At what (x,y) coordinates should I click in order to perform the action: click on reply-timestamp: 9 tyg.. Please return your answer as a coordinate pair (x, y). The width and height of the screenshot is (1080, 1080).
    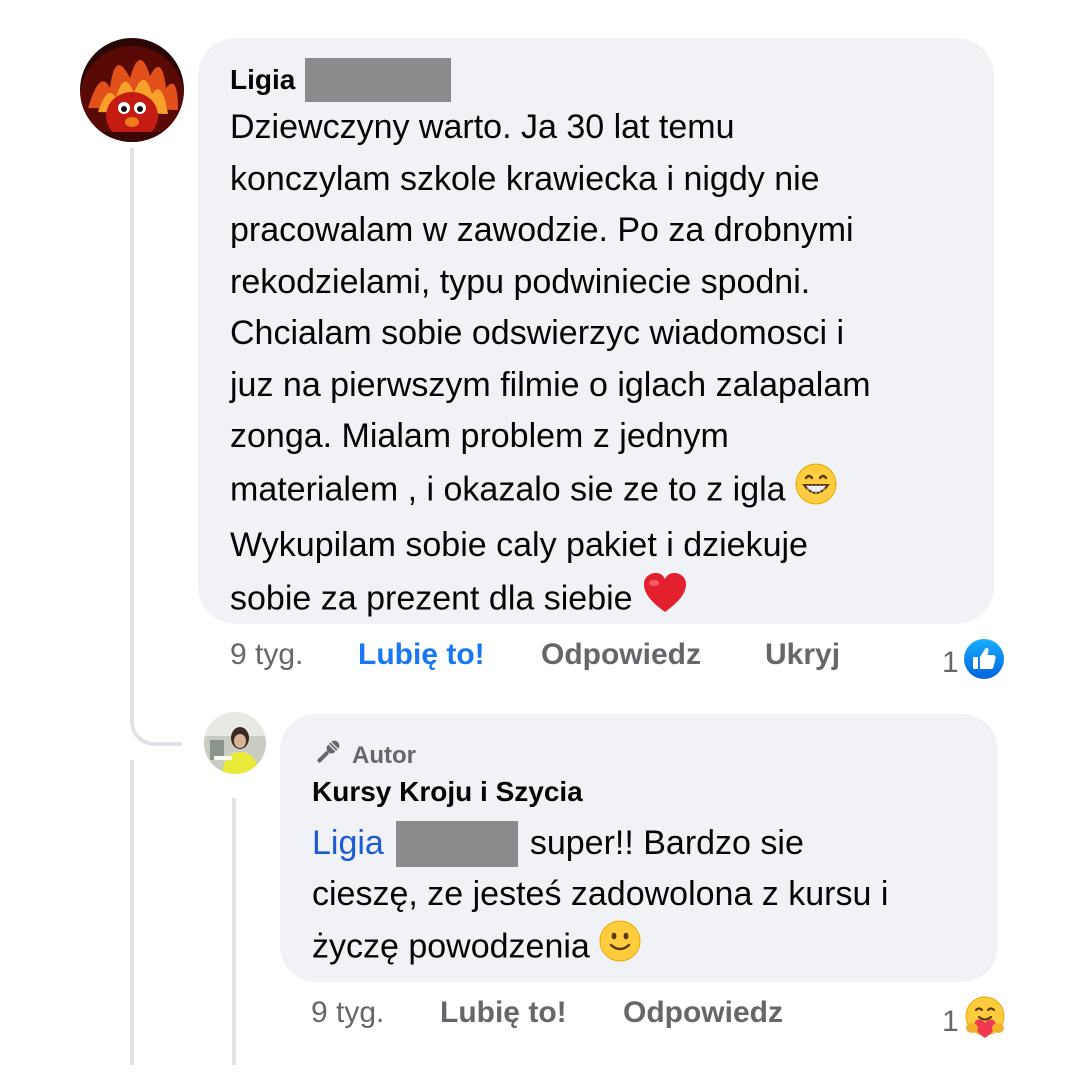
    Looking at the image, I should click on (347, 1013).